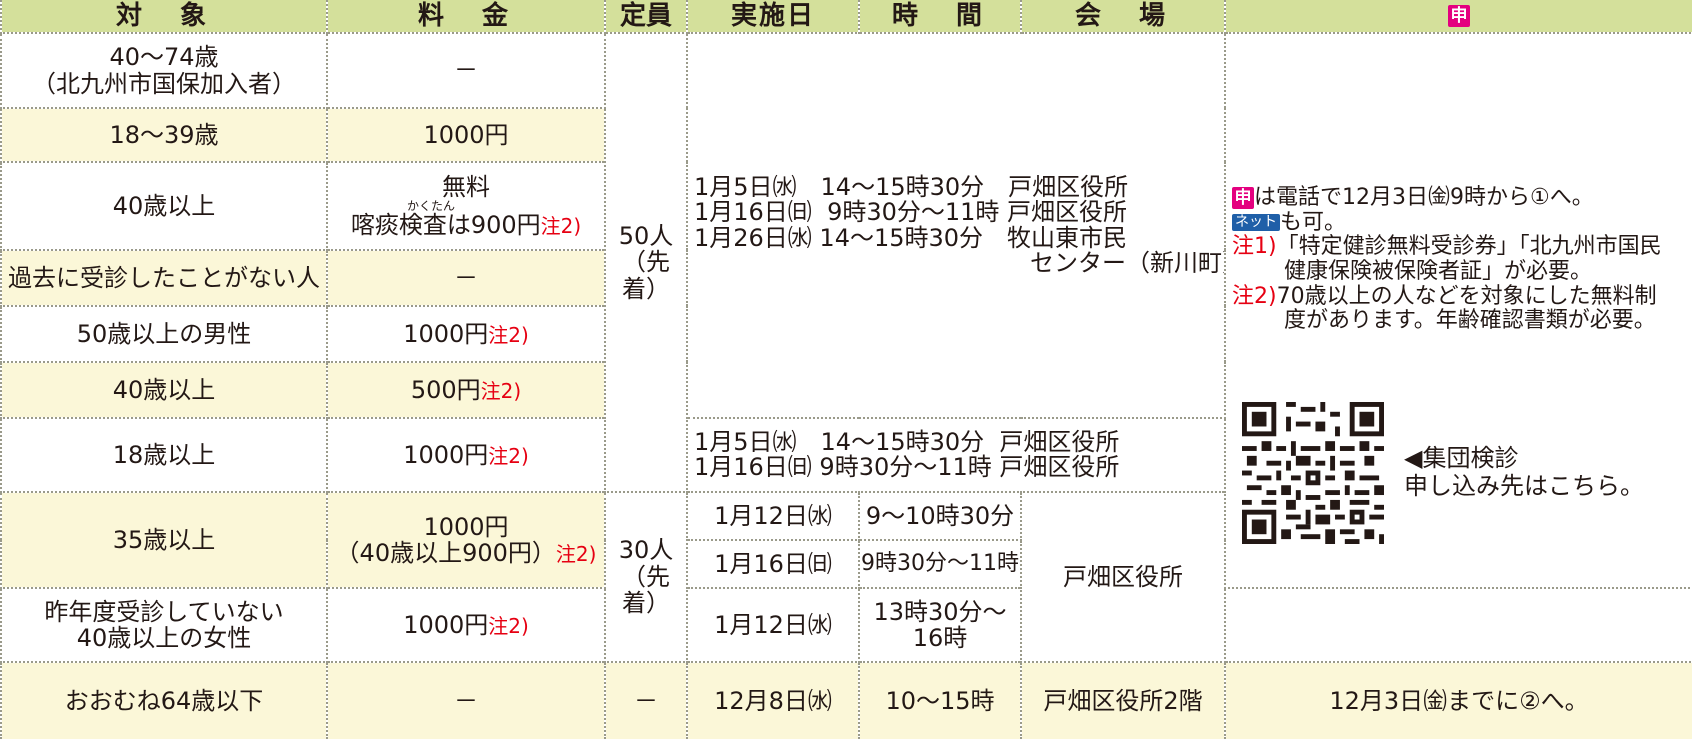 This screenshot has width=1692, height=751. Describe the element at coordinates (940, 516) in the screenshot. I see `time-cell: 9～10時30分` at that location.